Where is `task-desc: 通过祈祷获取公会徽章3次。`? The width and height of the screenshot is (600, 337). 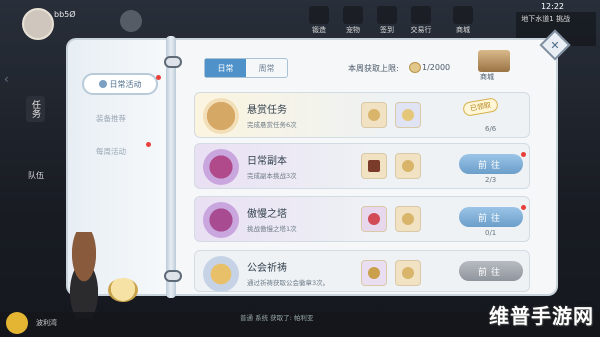
task-desc: 通过祈祷获取公会徽章3次。 is located at coordinates (288, 283).